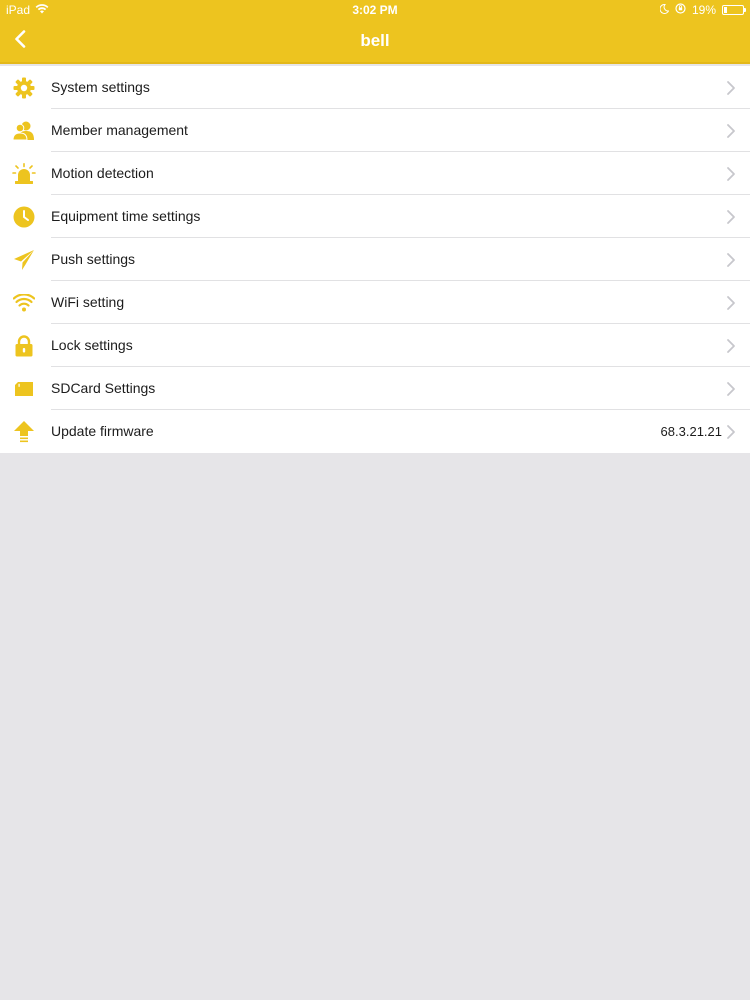 Image resolution: width=750 pixels, height=1000 pixels. I want to click on moon-icon, so click(664, 10).